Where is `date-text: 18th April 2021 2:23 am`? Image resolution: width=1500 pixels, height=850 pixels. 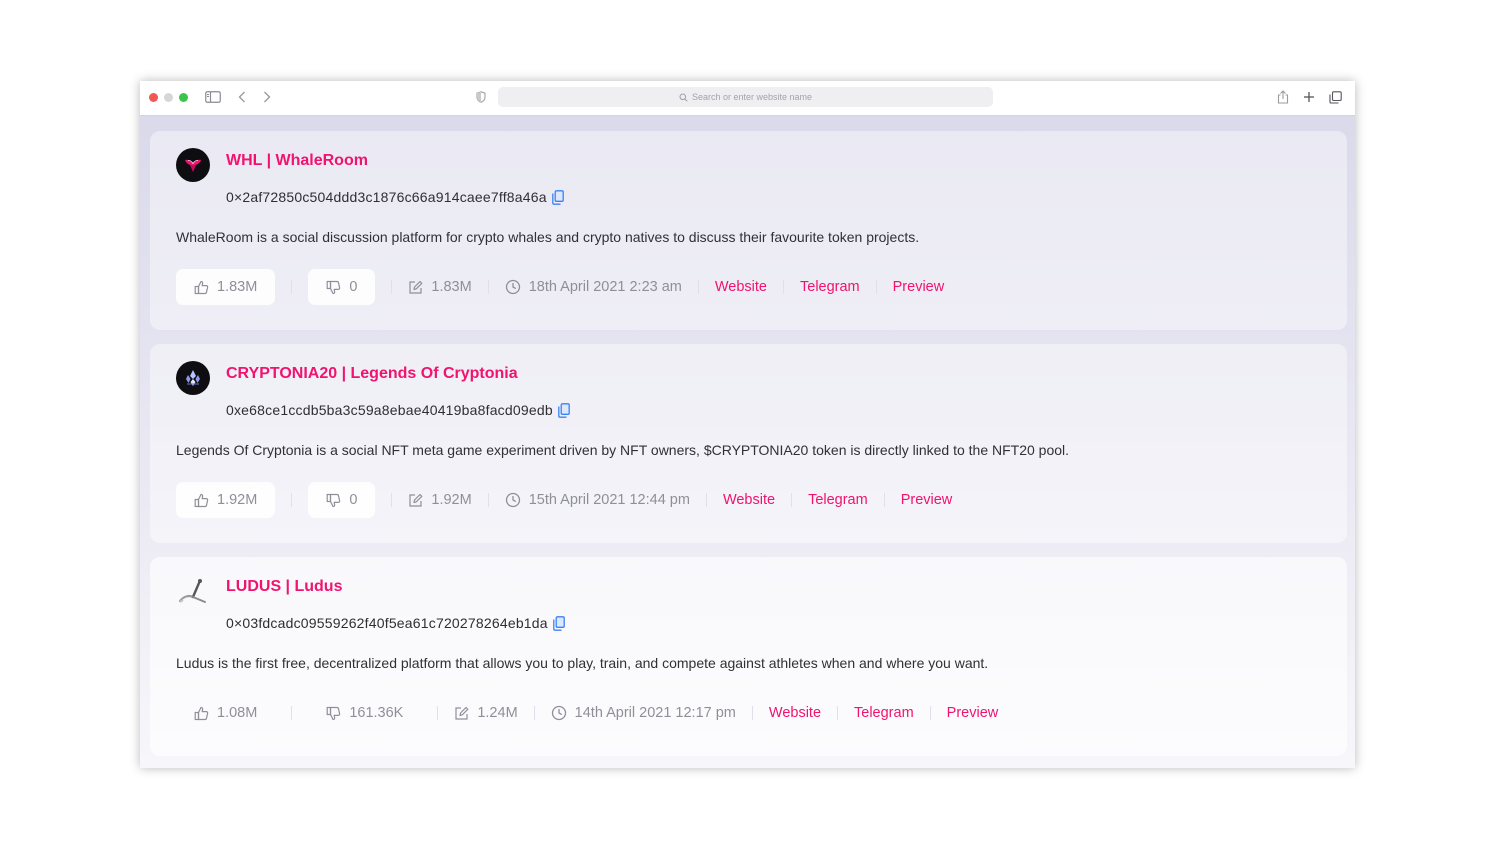 date-text: 18th April 2021 2:23 am is located at coordinates (605, 287).